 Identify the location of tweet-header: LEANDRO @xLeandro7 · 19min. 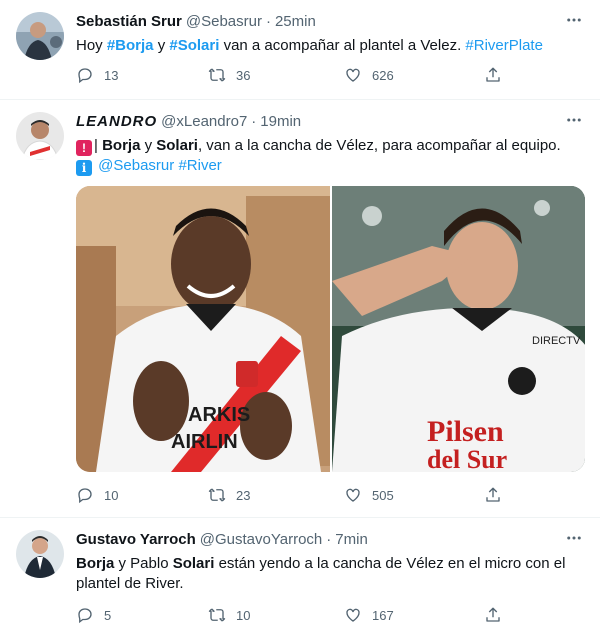
(188, 122).